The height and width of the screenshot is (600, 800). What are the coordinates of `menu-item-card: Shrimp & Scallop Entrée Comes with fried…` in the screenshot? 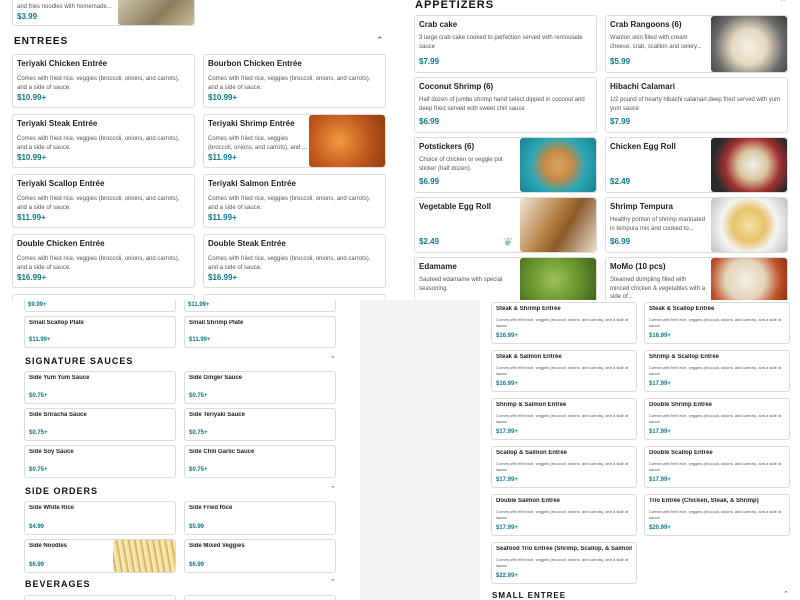 It's located at (717, 371).